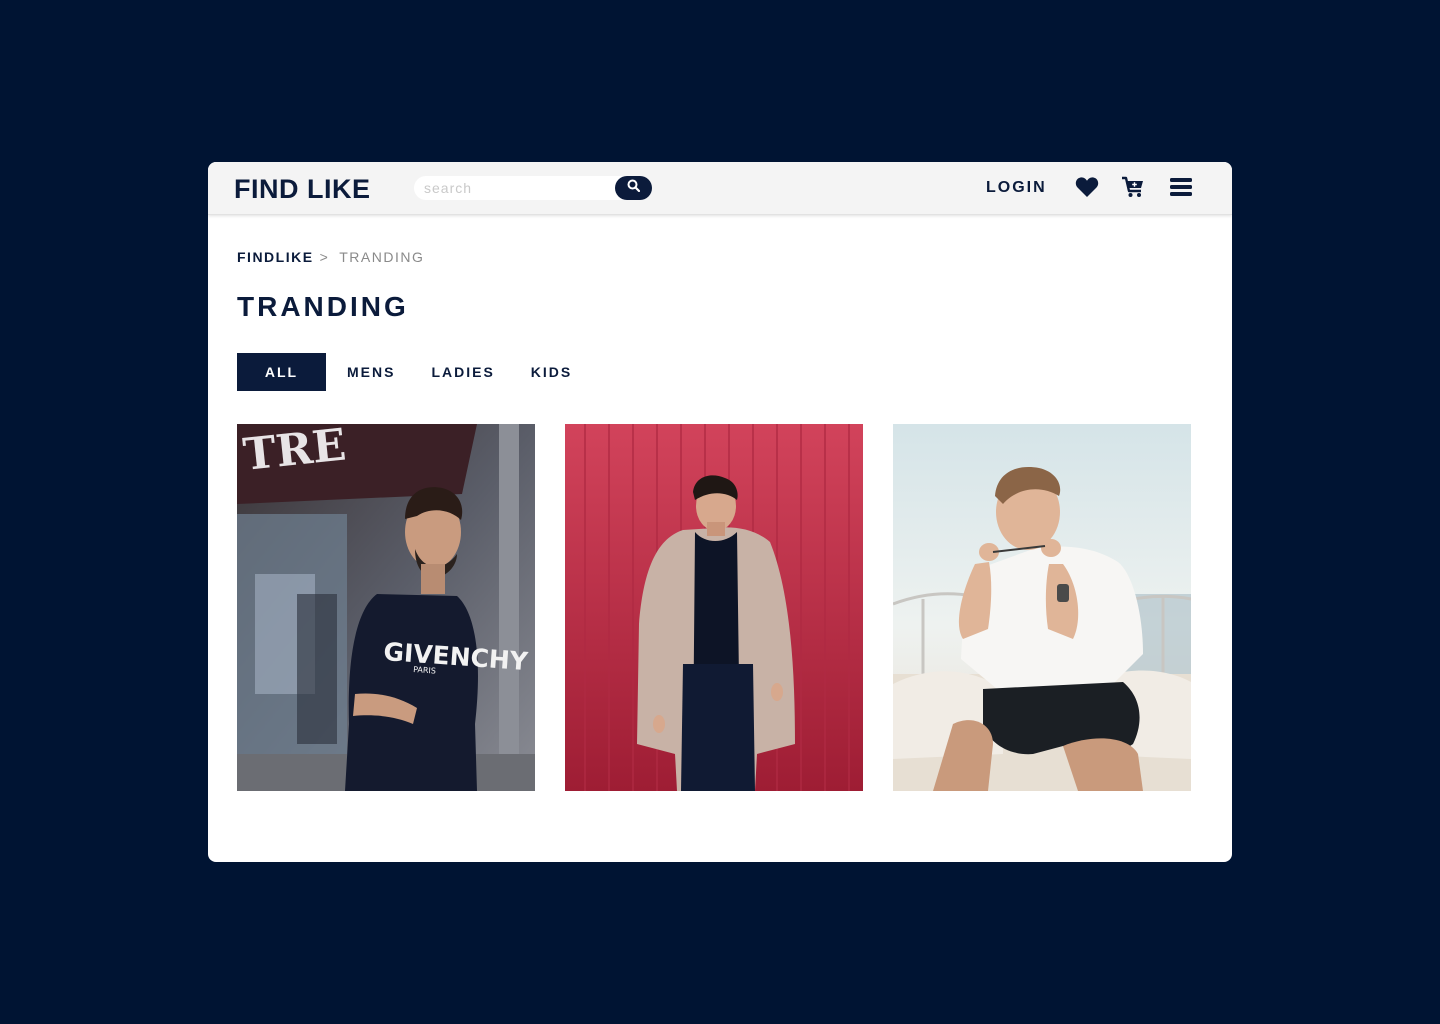  Describe the element at coordinates (302, 189) in the screenshot. I see `brand-logo: FIND LIKE` at that location.